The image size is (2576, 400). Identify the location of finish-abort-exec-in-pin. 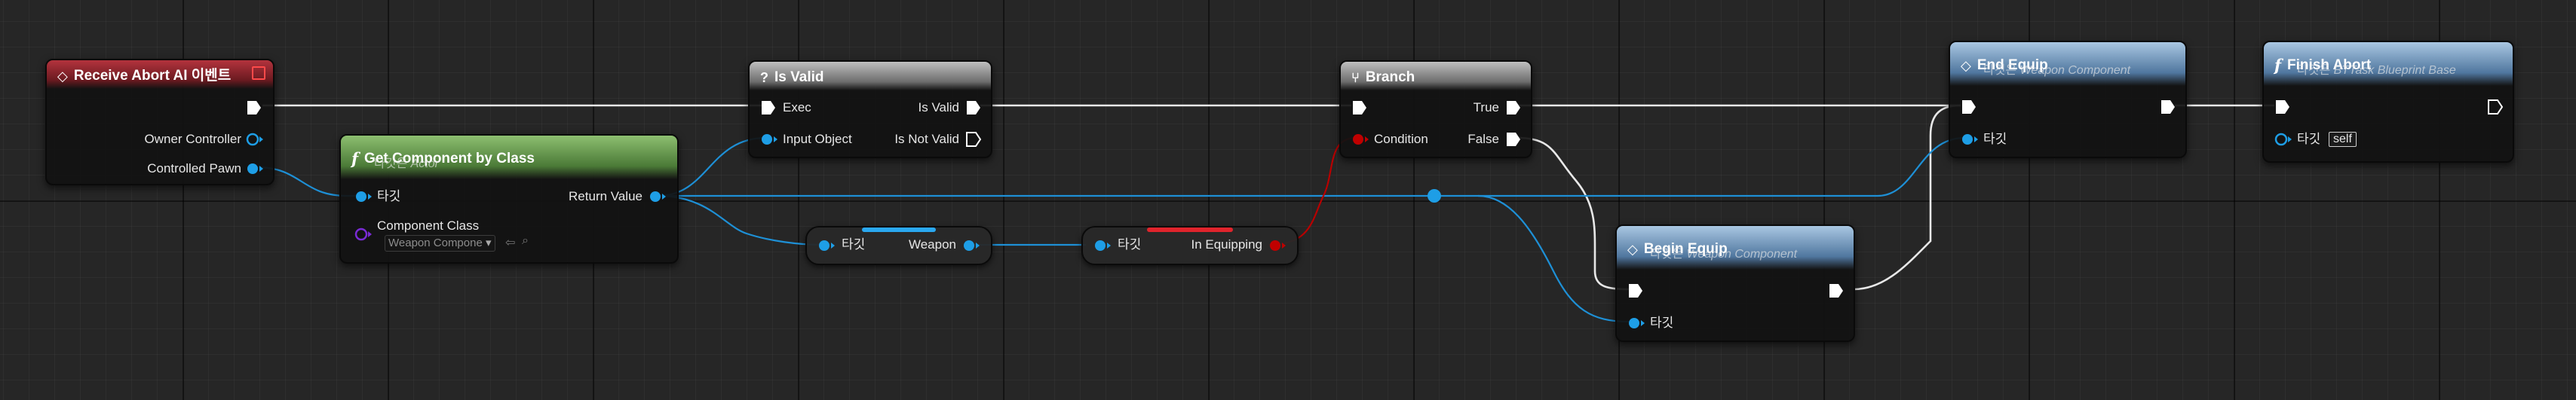
(2282, 107).